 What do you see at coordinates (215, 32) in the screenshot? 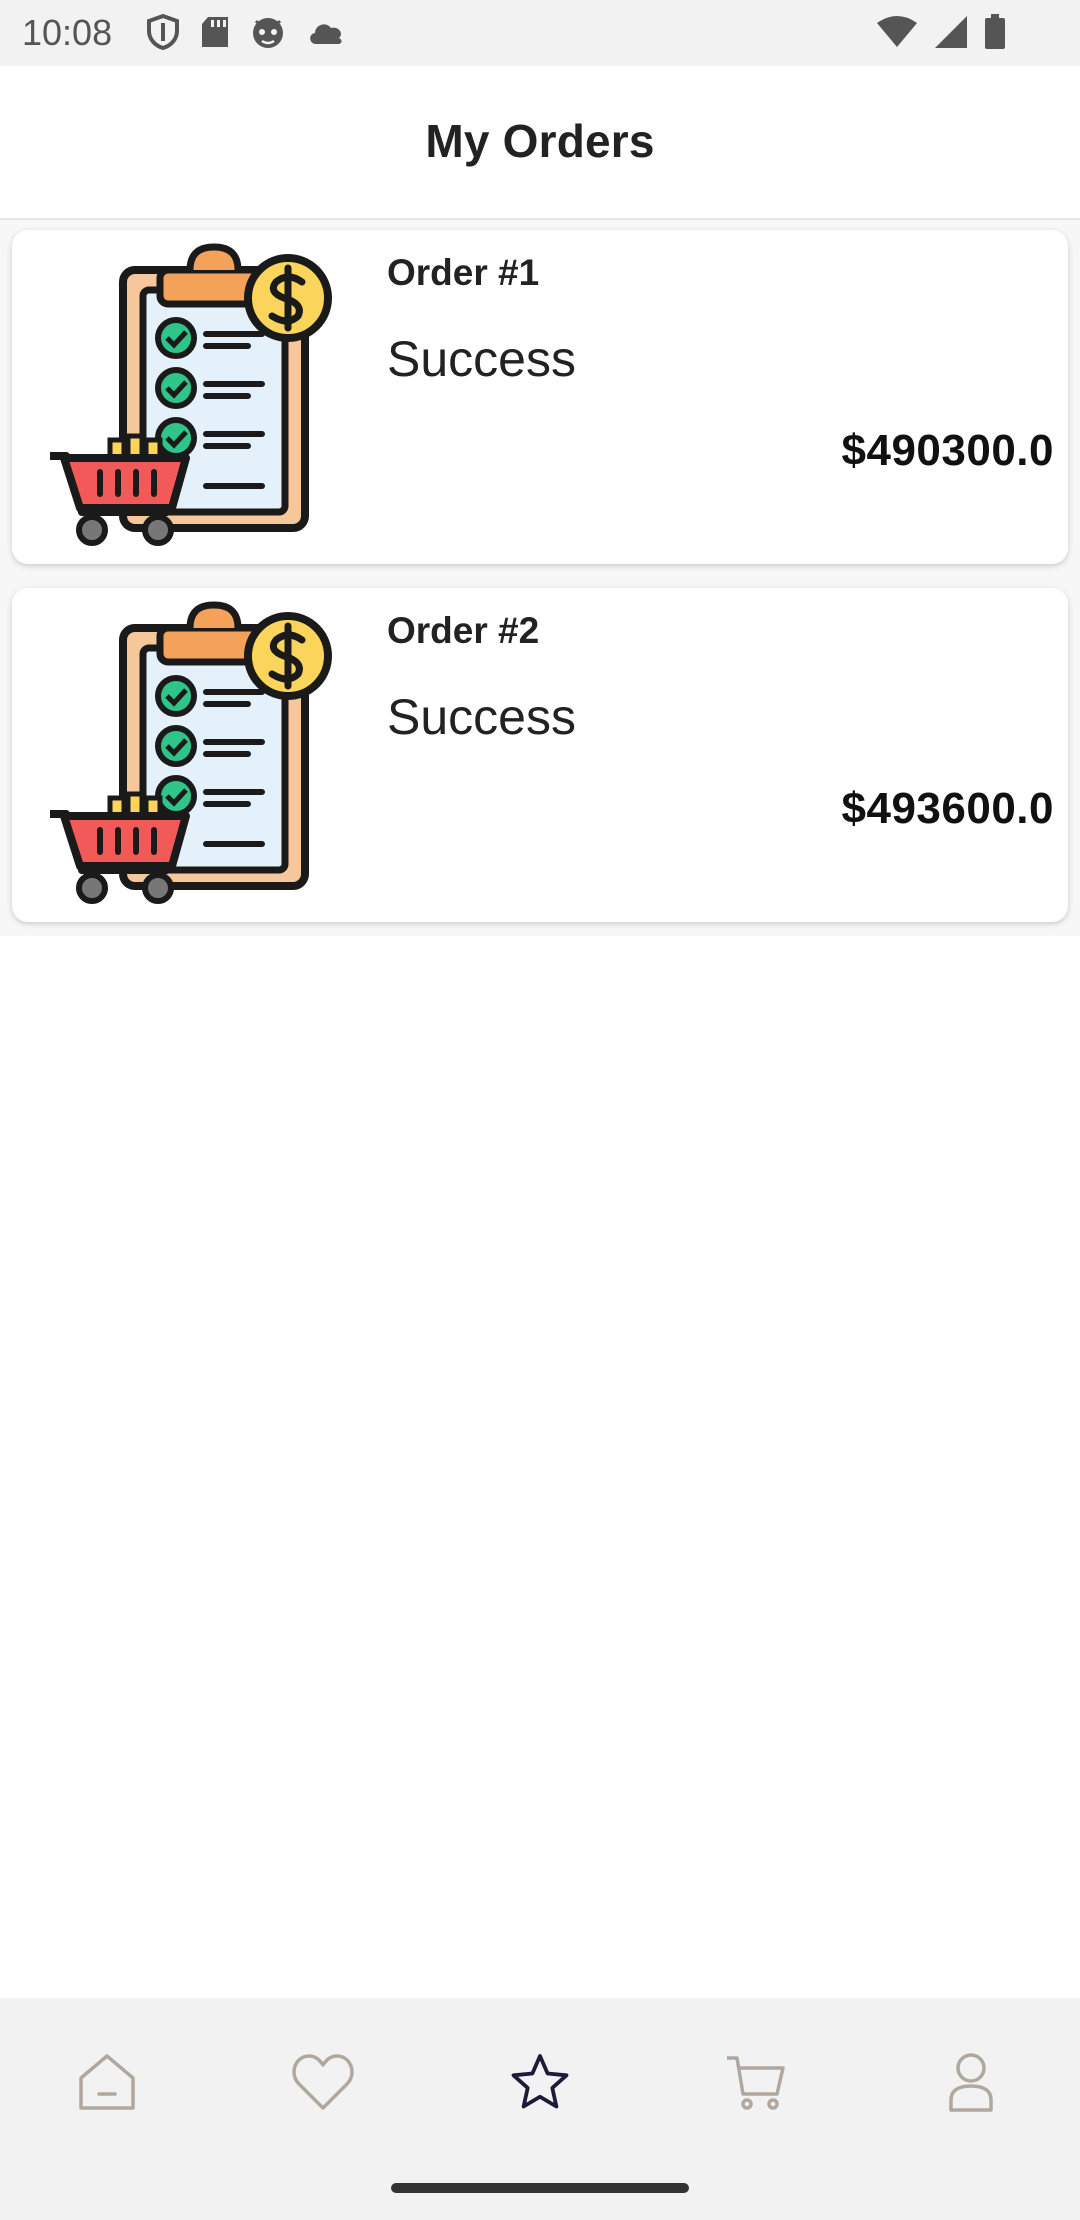
I see `sd-card-icon` at bounding box center [215, 32].